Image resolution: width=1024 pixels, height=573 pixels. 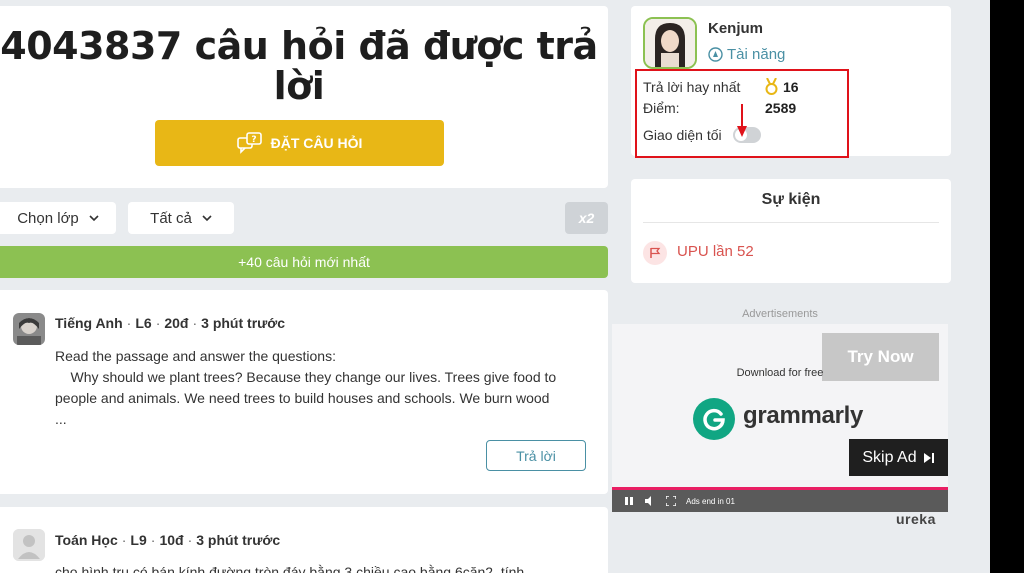 What do you see at coordinates (692, 87) in the screenshot?
I see `best-answers-label: Trả lời hay nhất` at bounding box center [692, 87].